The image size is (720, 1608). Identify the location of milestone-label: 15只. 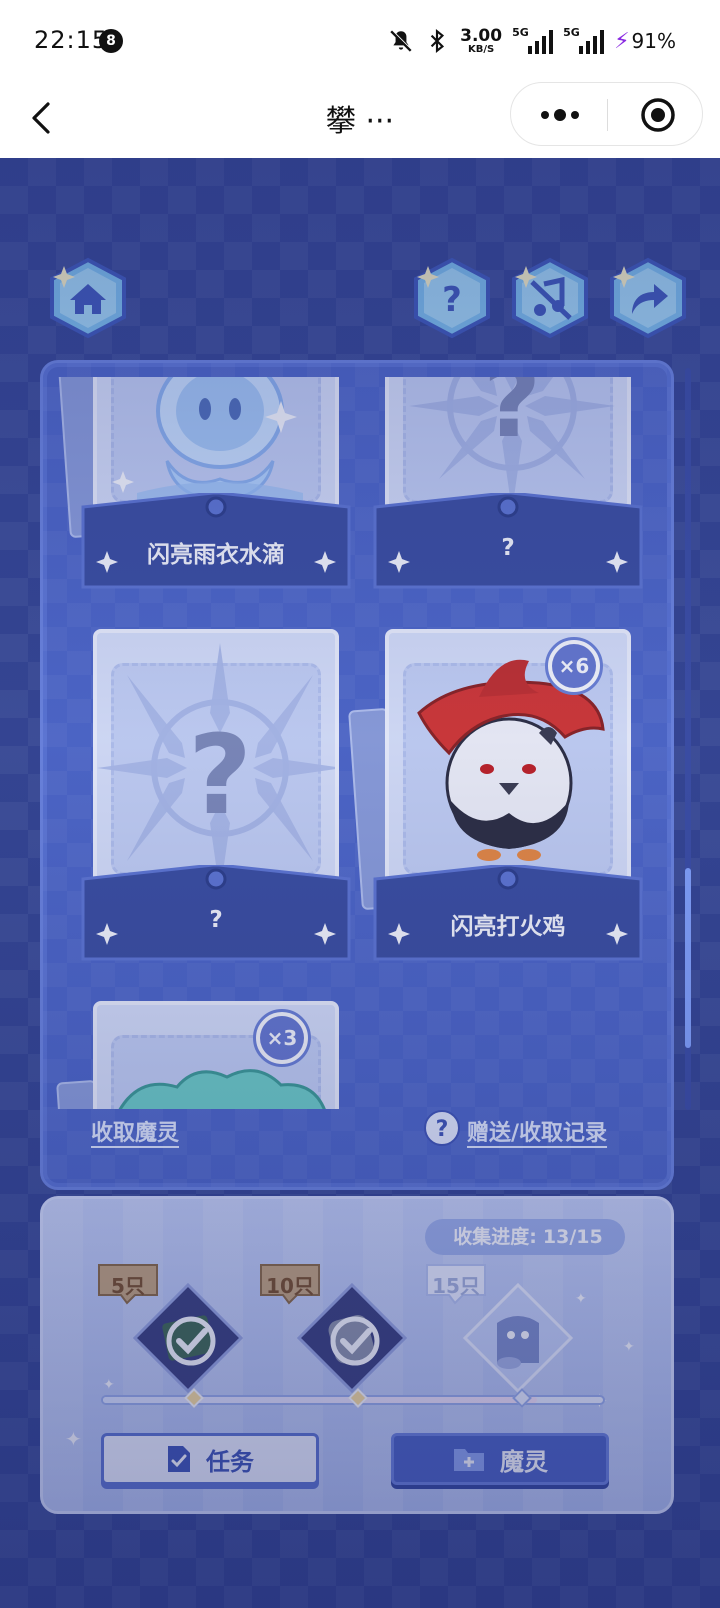
(456, 1286).